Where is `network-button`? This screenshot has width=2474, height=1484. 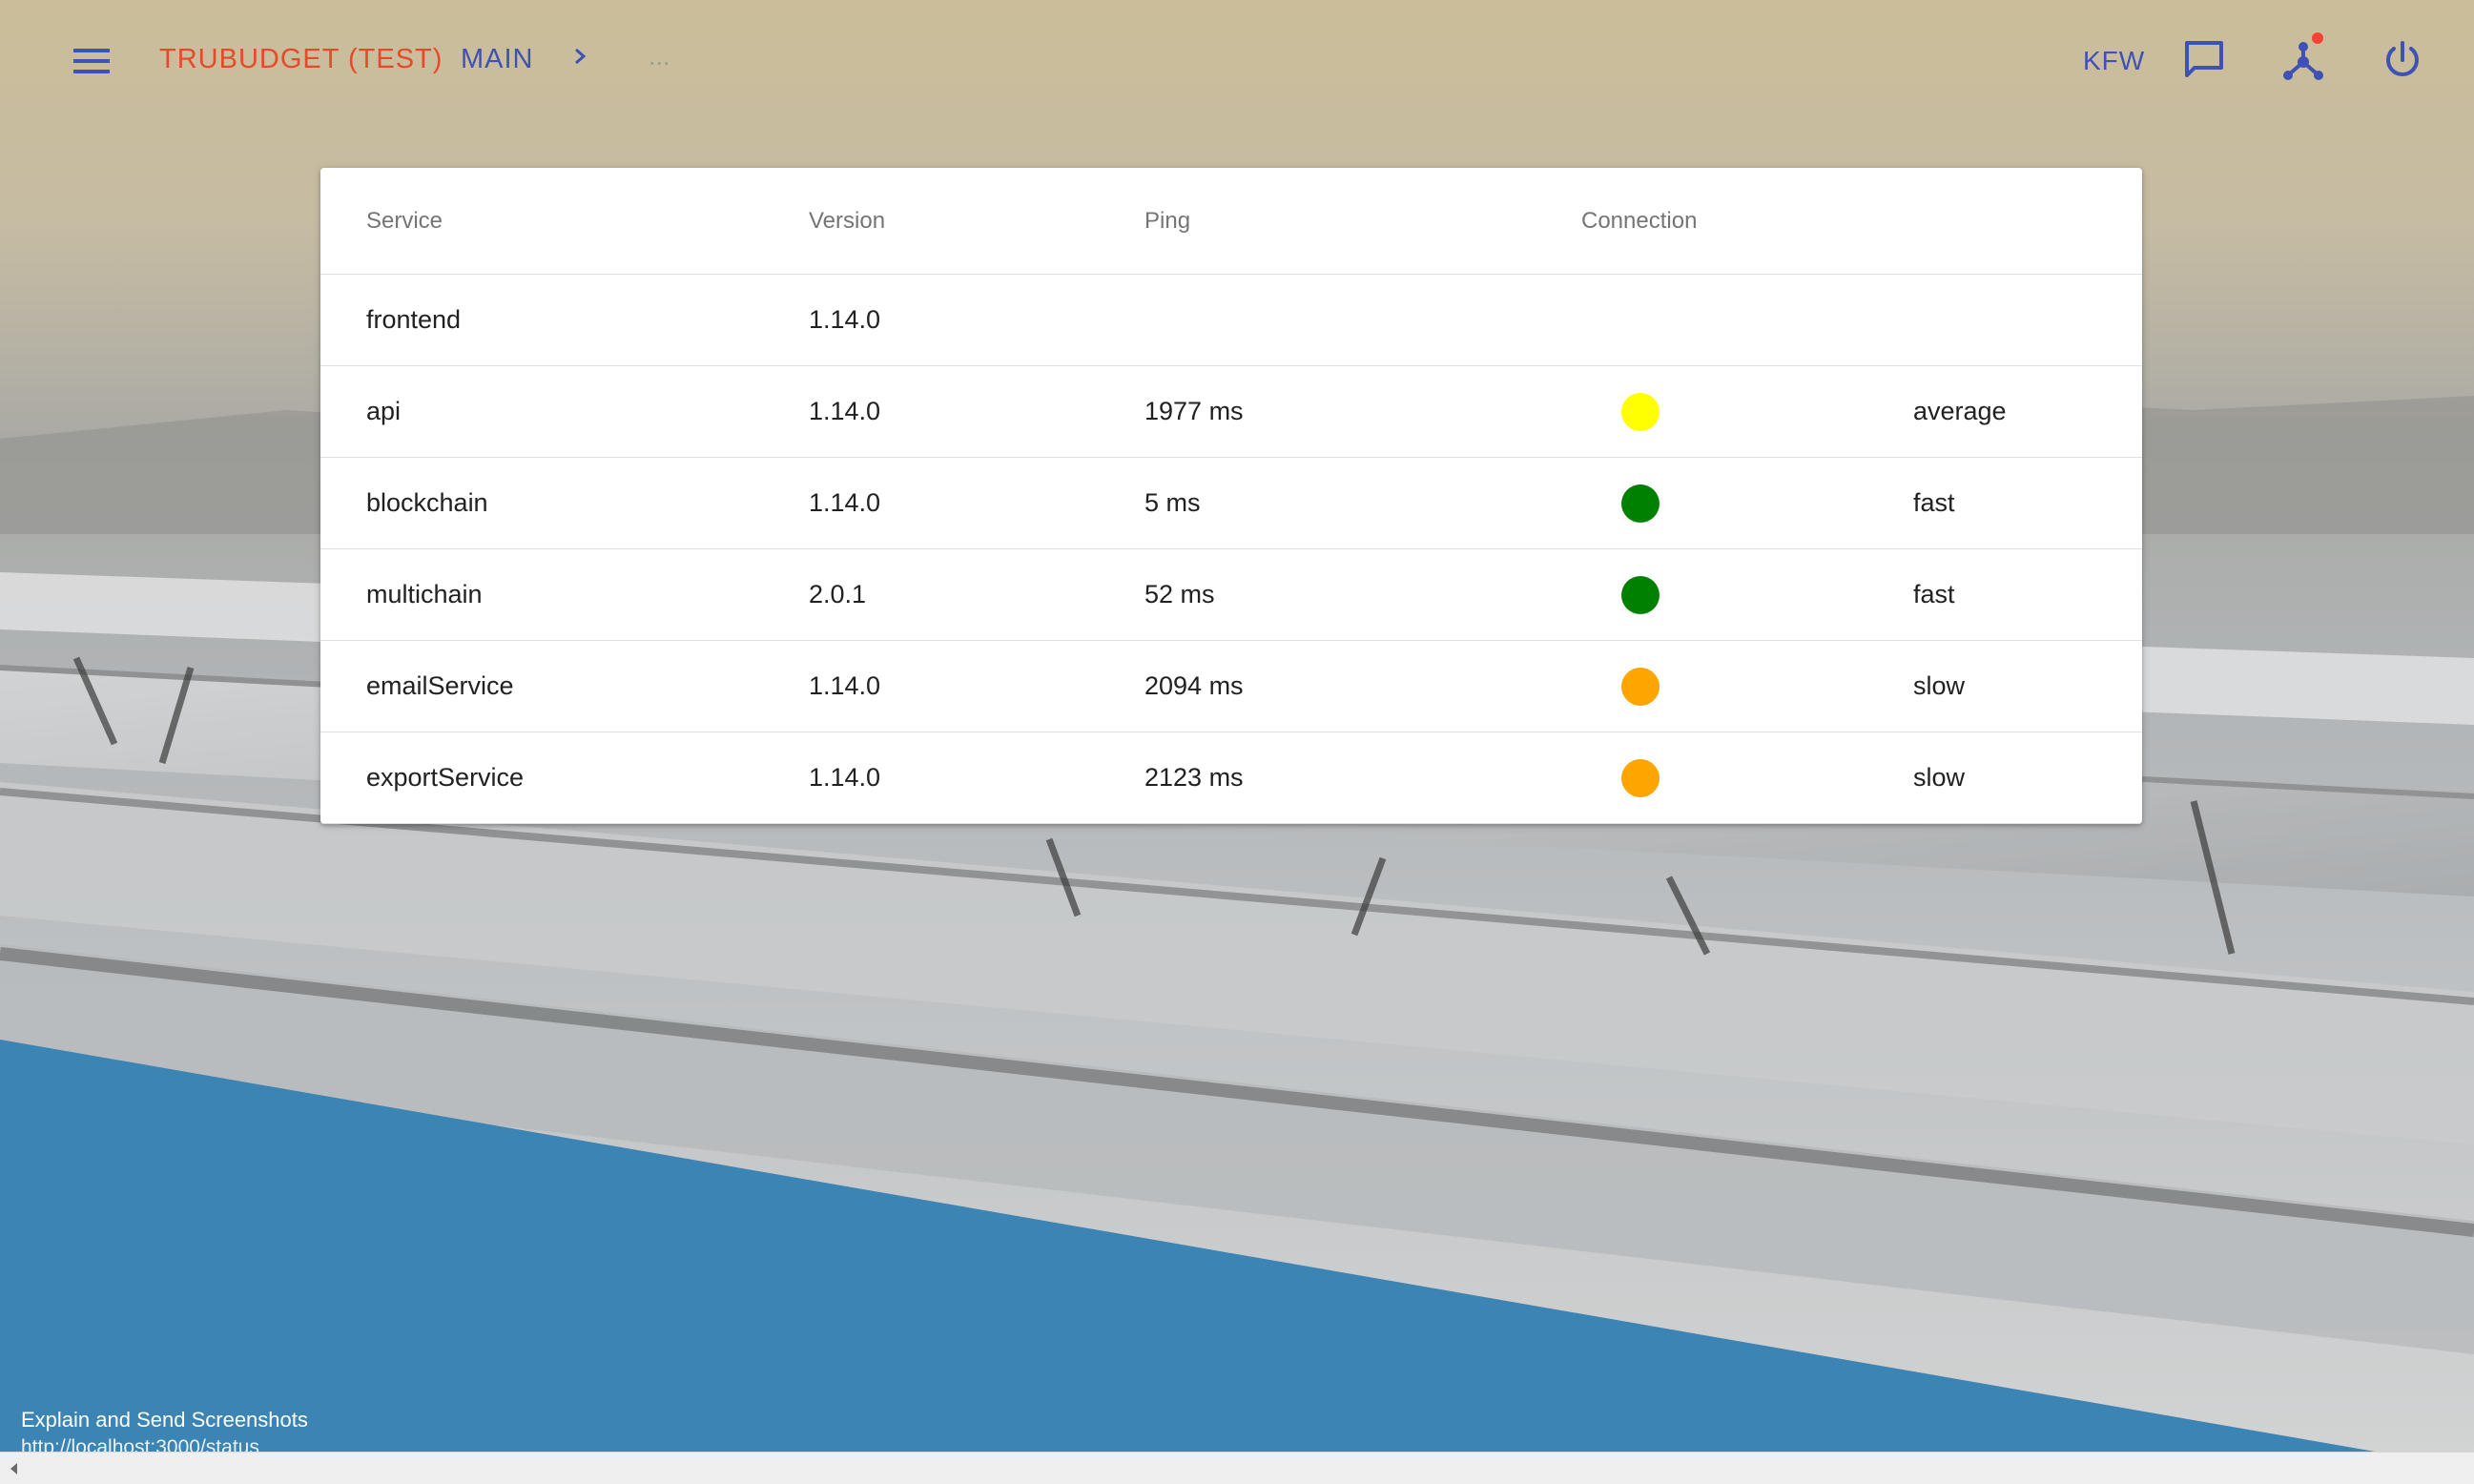
network-button is located at coordinates (2303, 60).